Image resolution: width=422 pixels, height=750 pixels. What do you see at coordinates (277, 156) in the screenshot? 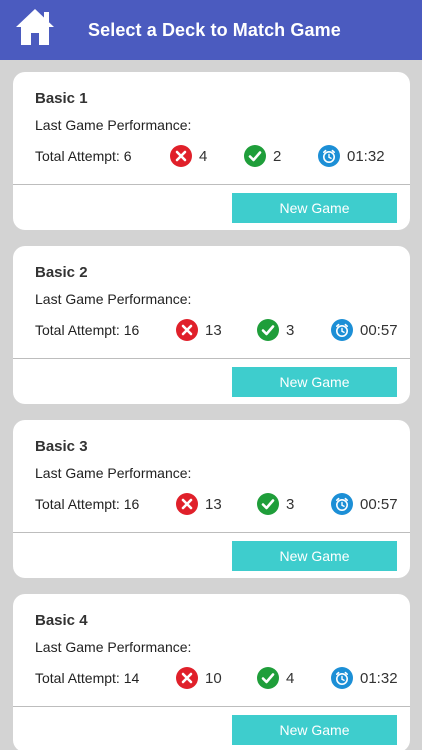
I see `correct-count: 2` at bounding box center [277, 156].